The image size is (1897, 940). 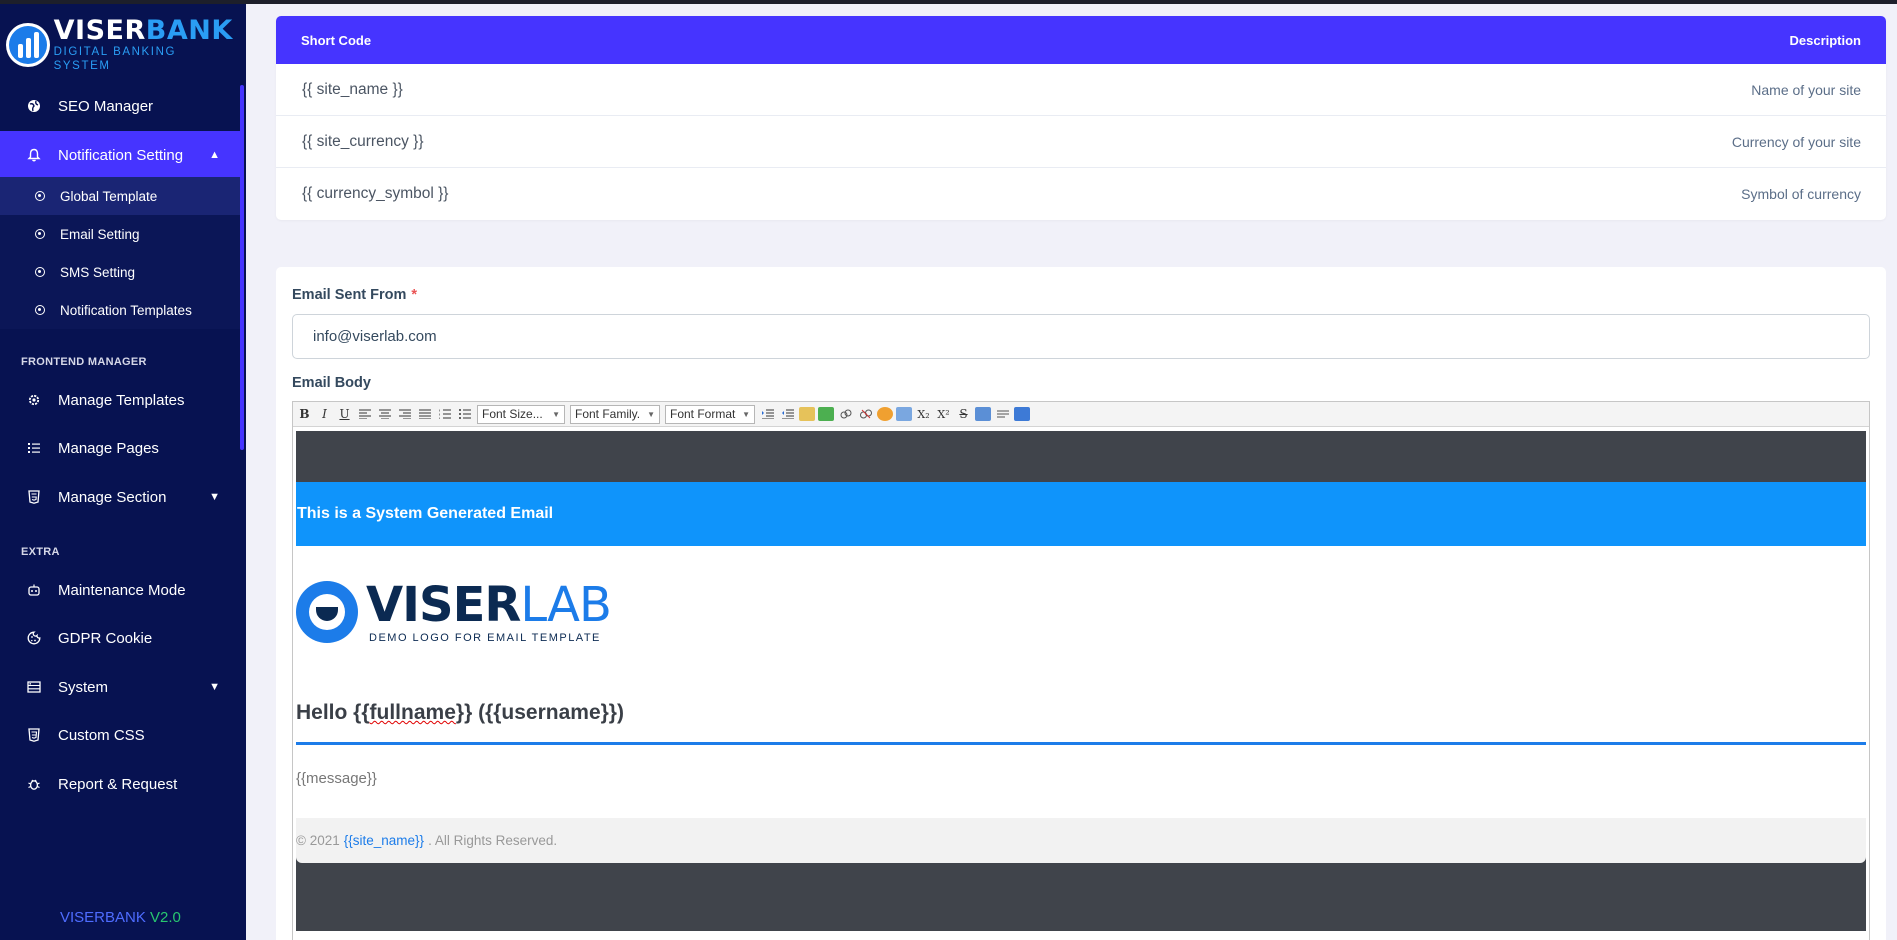 What do you see at coordinates (615, 414) in the screenshot?
I see `font-family-select: Font Family. ▼` at bounding box center [615, 414].